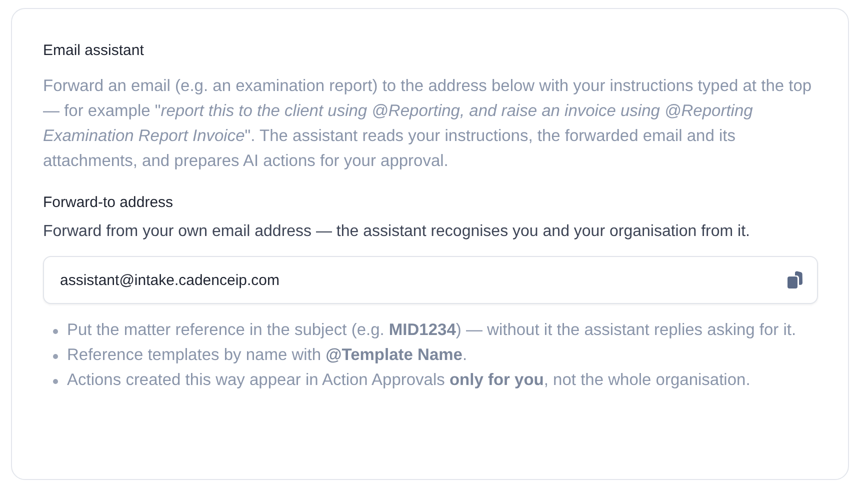  I want to click on address-field: assistant@intake.cadenceip.com, so click(430, 280).